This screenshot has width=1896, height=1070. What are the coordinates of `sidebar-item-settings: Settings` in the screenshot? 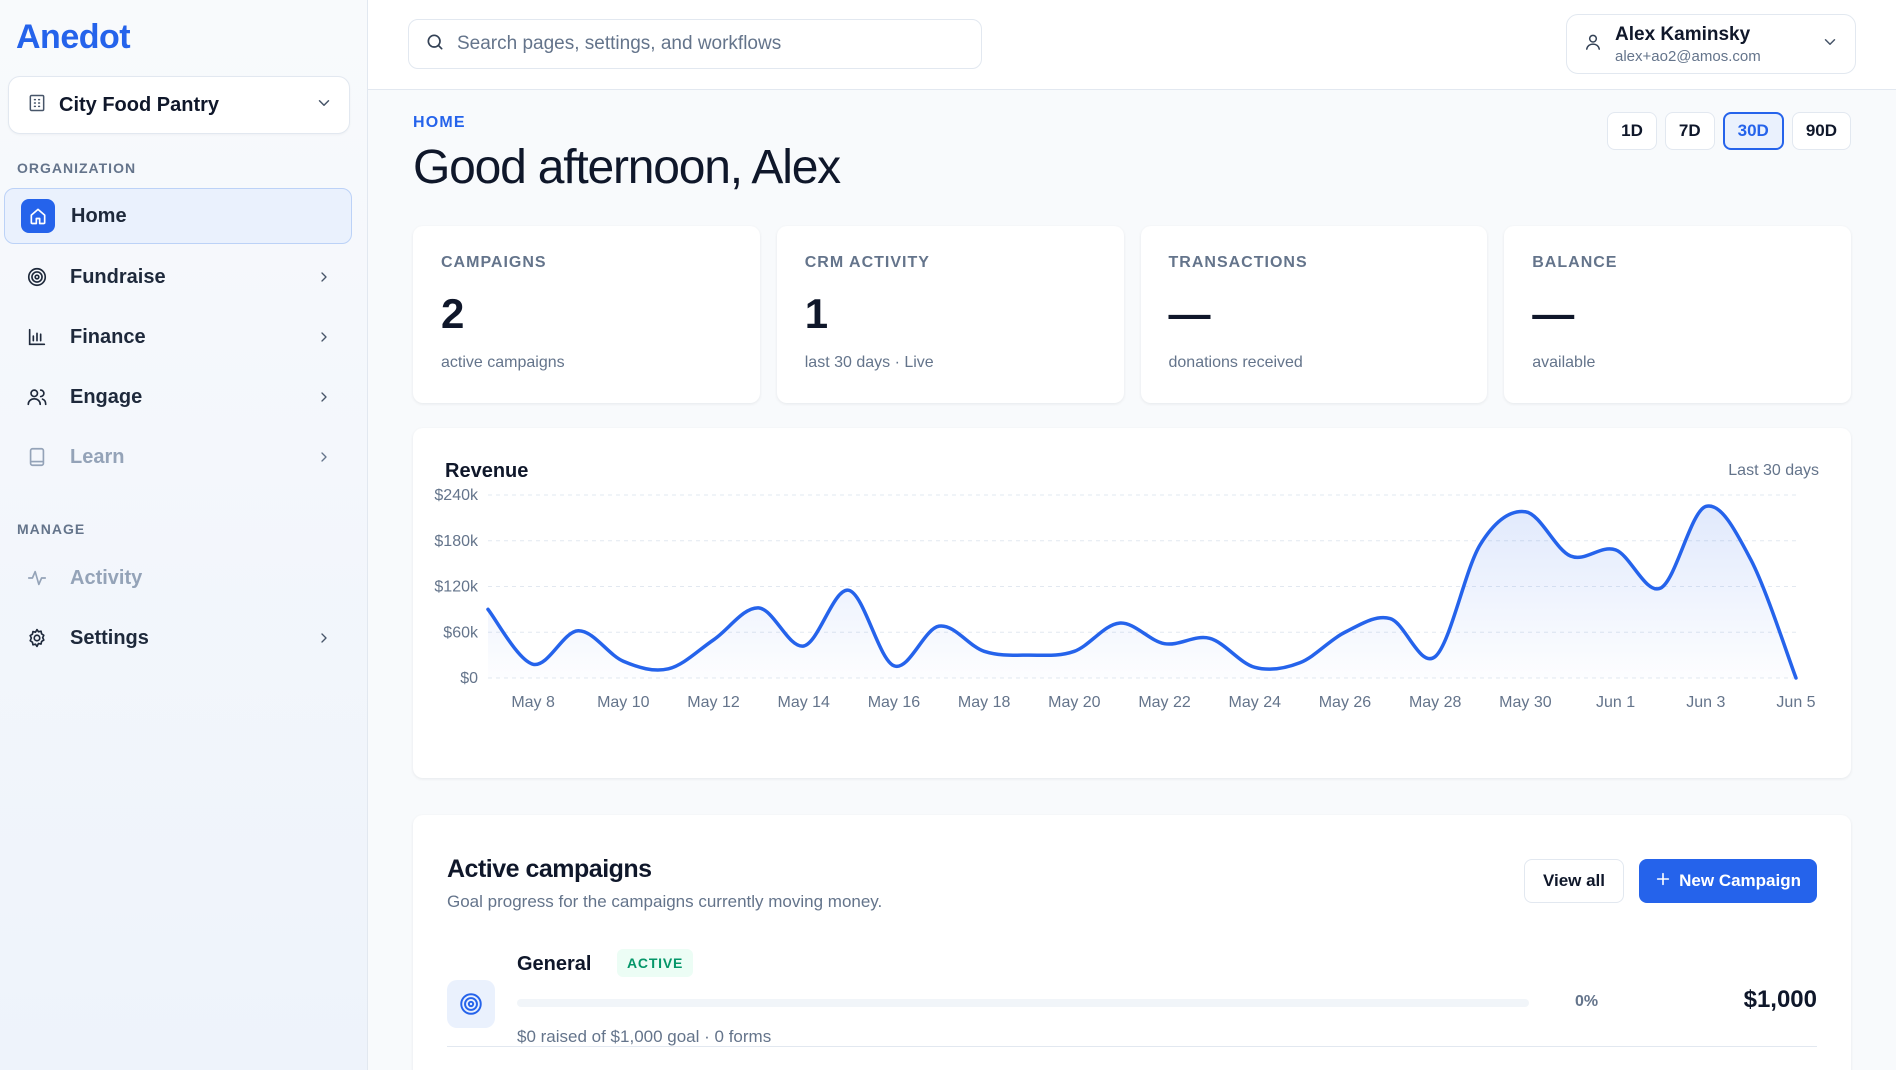 It's located at (178, 638).